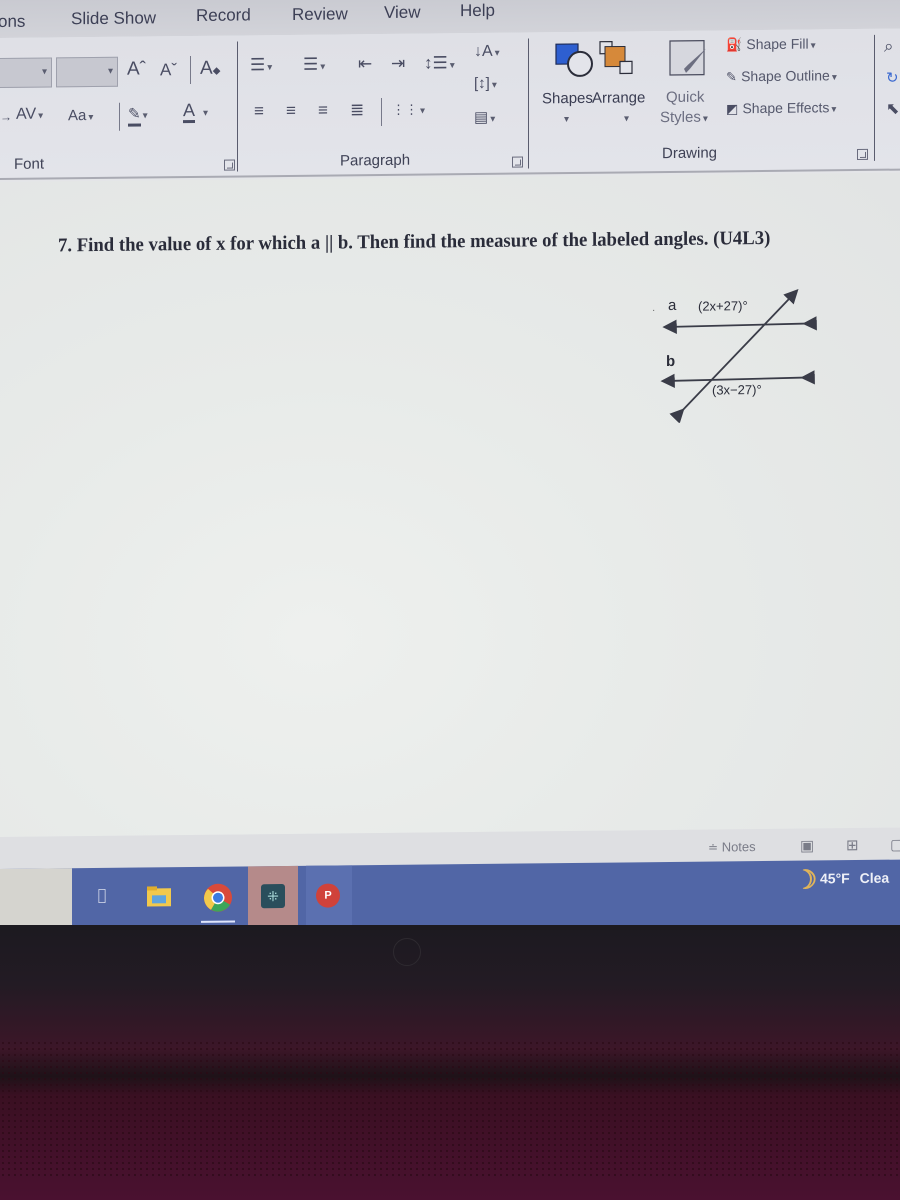 This screenshot has height=1200, width=900. What do you see at coordinates (732, 846) in the screenshot?
I see `notes-button: ≐ Notes` at bounding box center [732, 846].